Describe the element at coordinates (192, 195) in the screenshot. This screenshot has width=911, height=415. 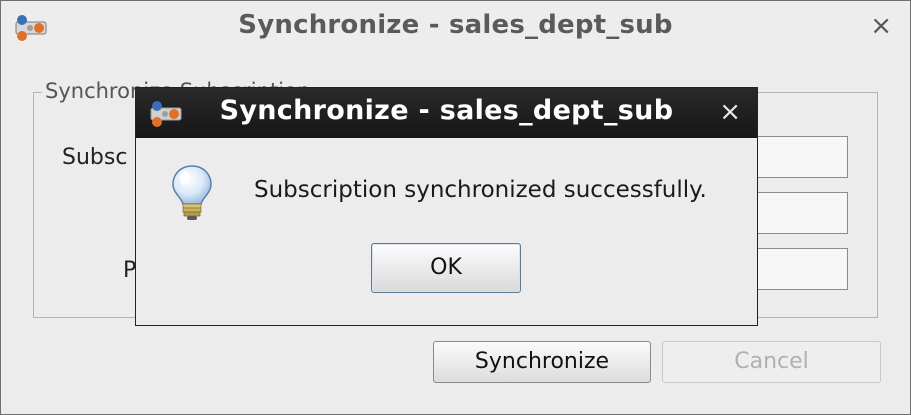
I see `lightbulb-icon` at that location.